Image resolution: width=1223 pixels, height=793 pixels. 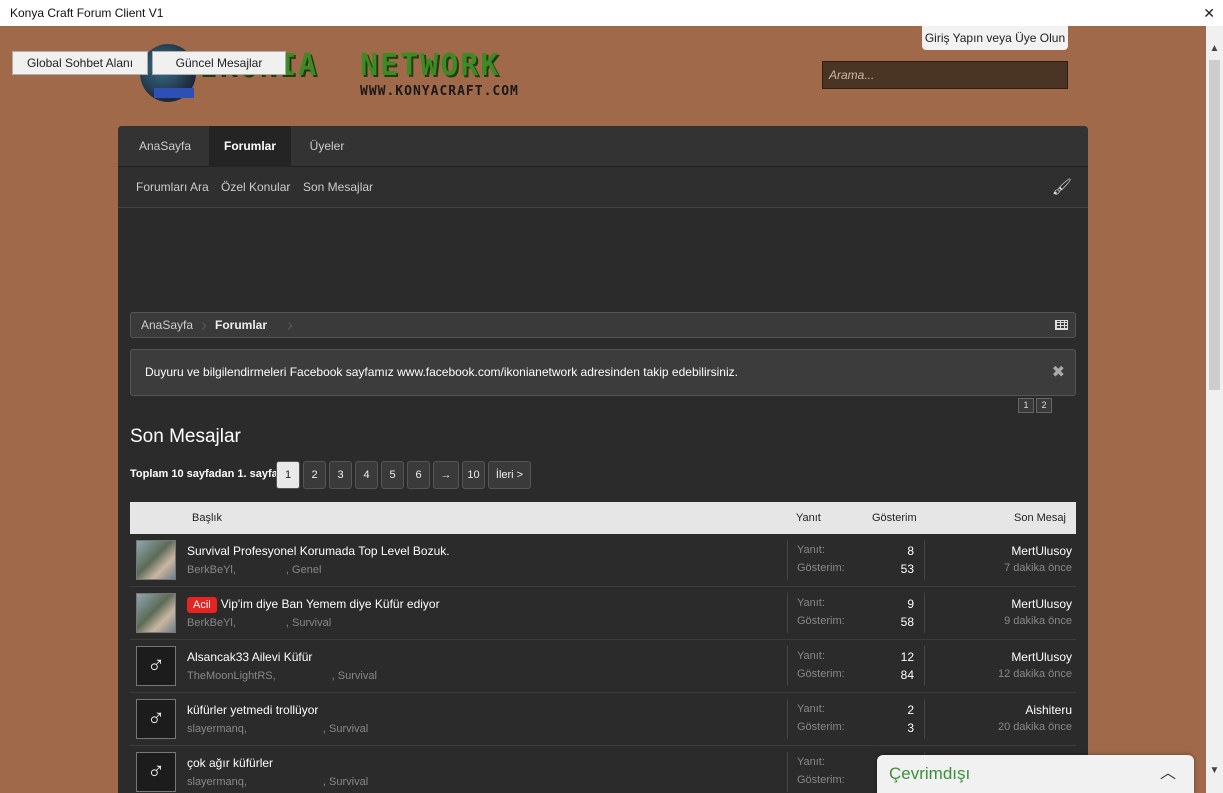 I want to click on scrollbar-thumb, so click(x=1214, y=225).